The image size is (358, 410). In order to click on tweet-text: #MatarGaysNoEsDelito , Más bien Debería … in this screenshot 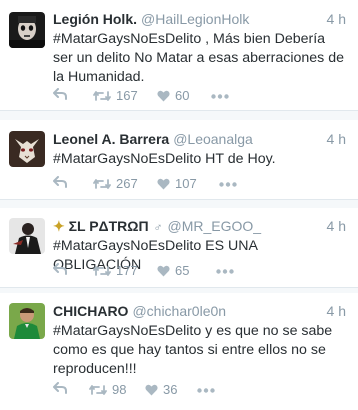, I will do `click(199, 58)`.